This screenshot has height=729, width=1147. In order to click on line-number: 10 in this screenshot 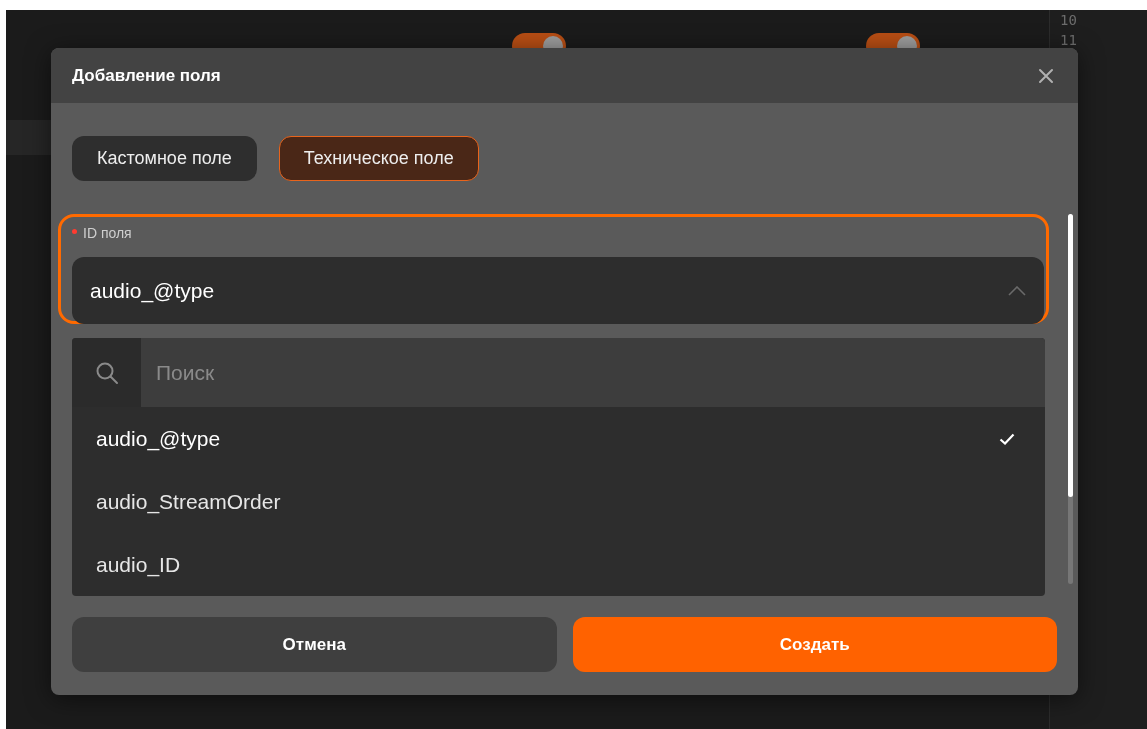, I will do `click(1069, 20)`.